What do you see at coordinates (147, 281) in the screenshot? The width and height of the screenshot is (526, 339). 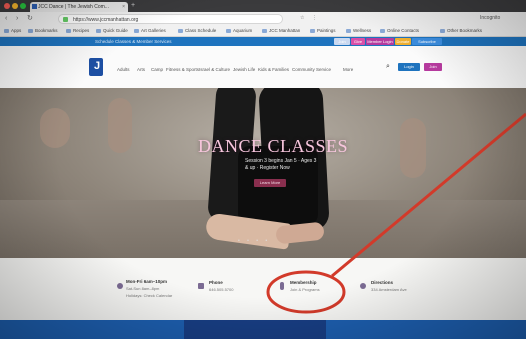 I see `hours-title: Mon-Fri 6am–10pm` at bounding box center [147, 281].